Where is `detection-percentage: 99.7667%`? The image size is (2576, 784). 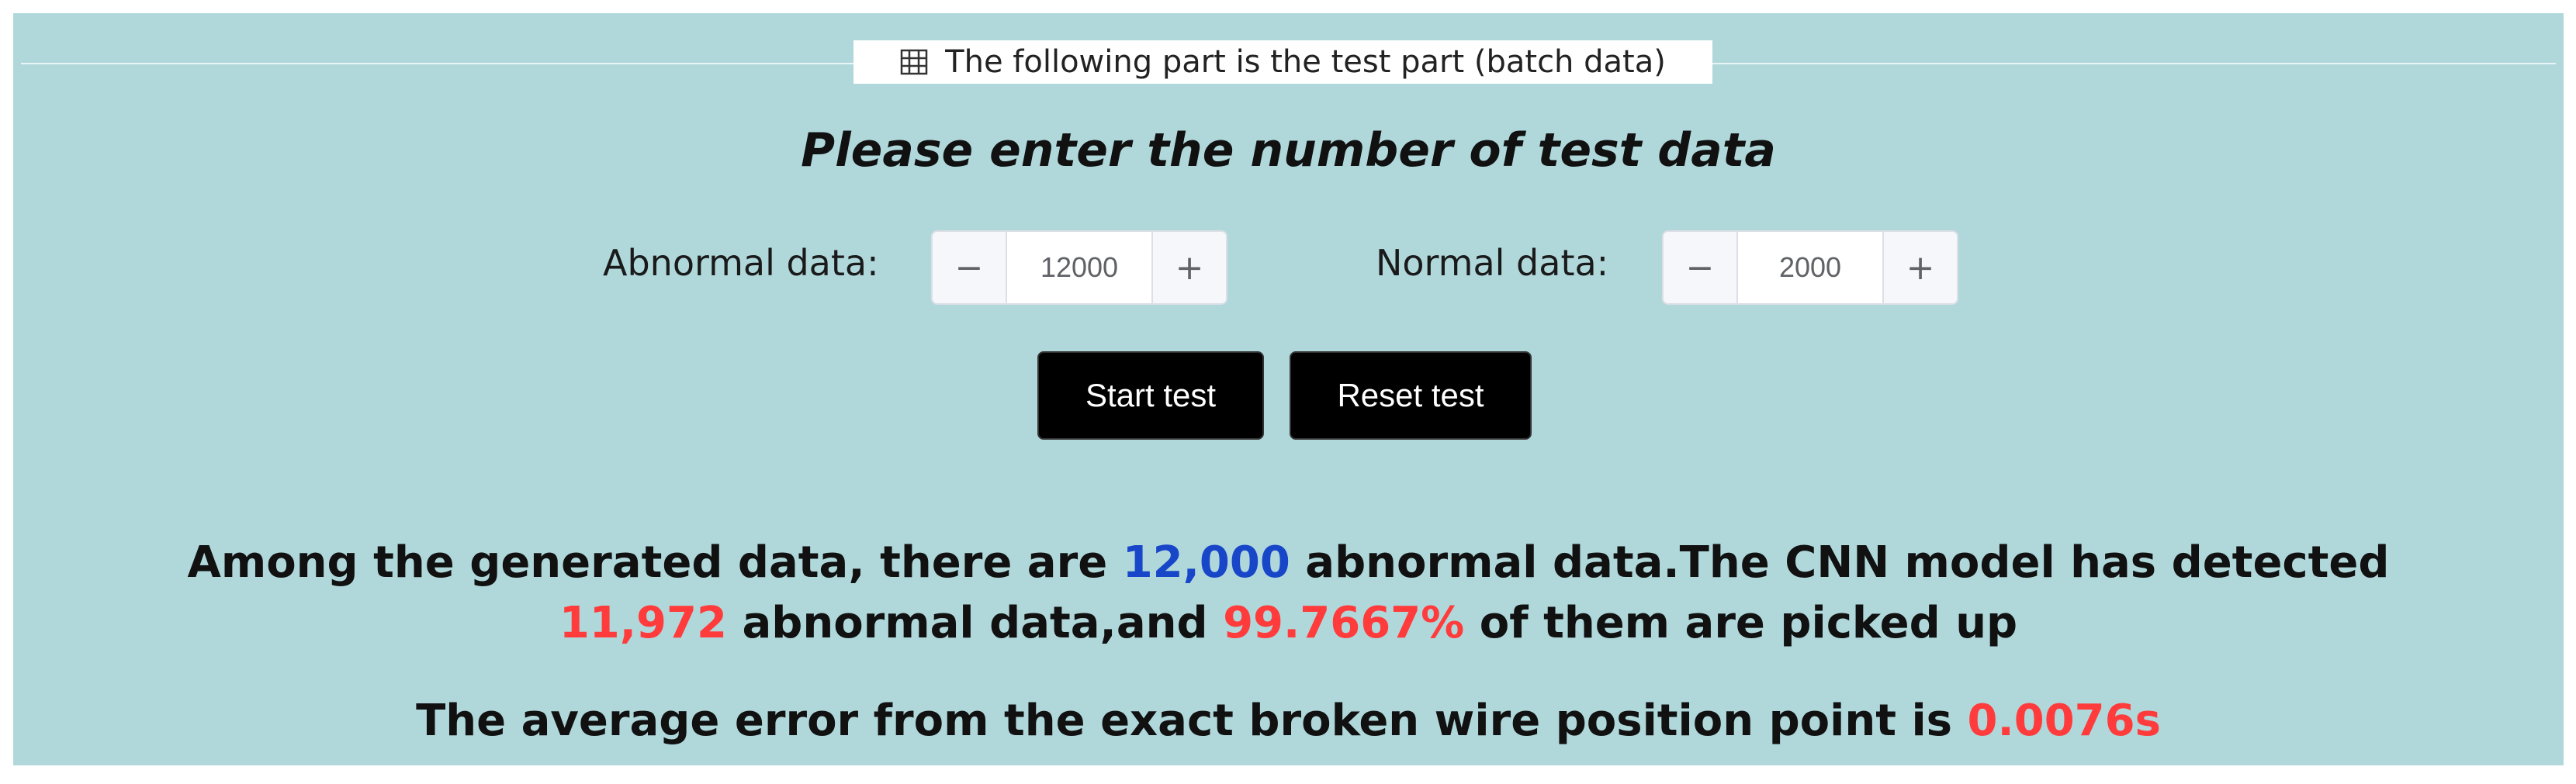
detection-percentage: 99.7667% is located at coordinates (1344, 623).